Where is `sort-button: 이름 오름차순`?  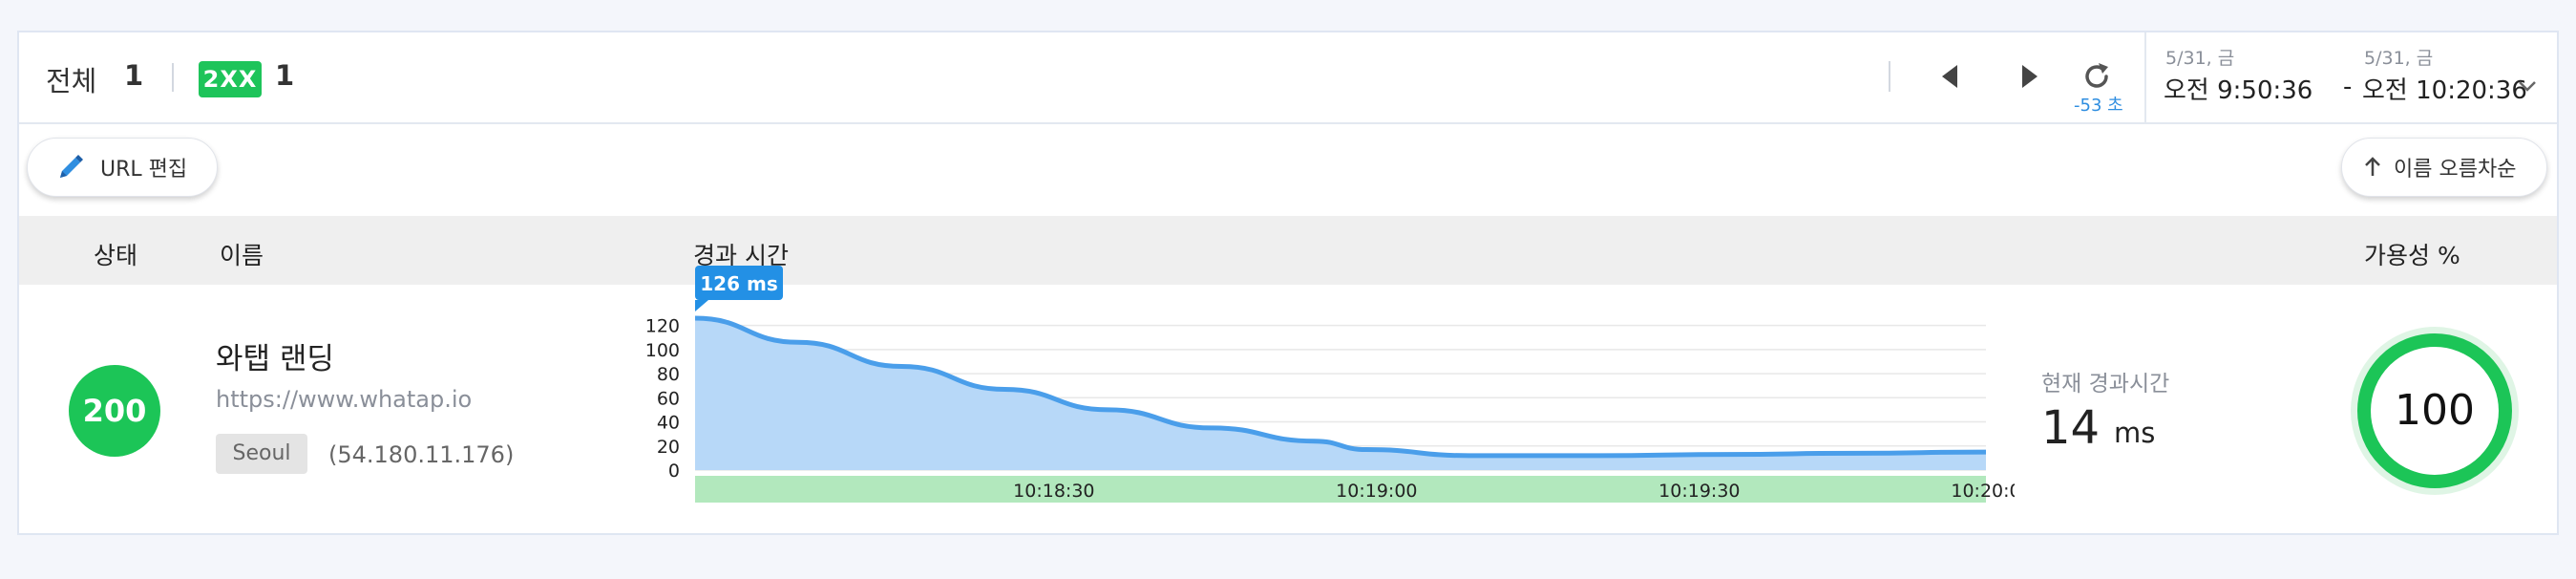 sort-button: 이름 오름차순 is located at coordinates (2444, 167).